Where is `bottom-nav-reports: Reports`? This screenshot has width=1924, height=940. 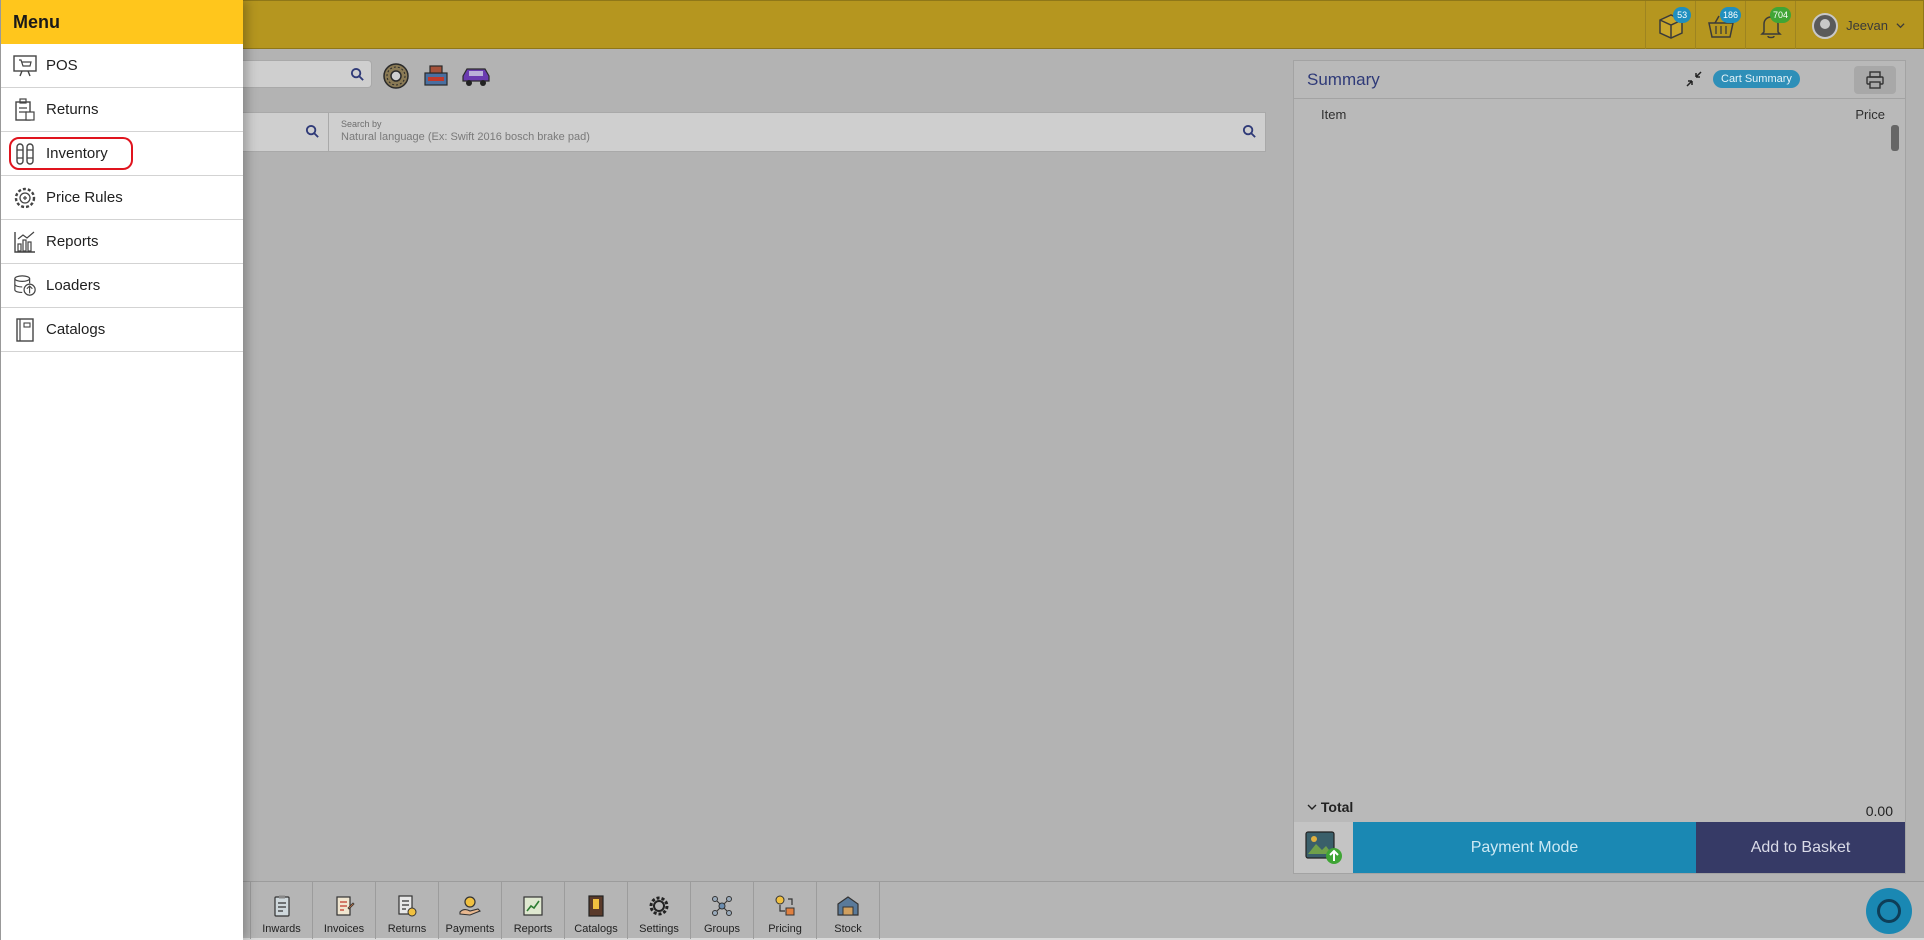
bottom-nav-reports: Reports is located at coordinates (533, 910).